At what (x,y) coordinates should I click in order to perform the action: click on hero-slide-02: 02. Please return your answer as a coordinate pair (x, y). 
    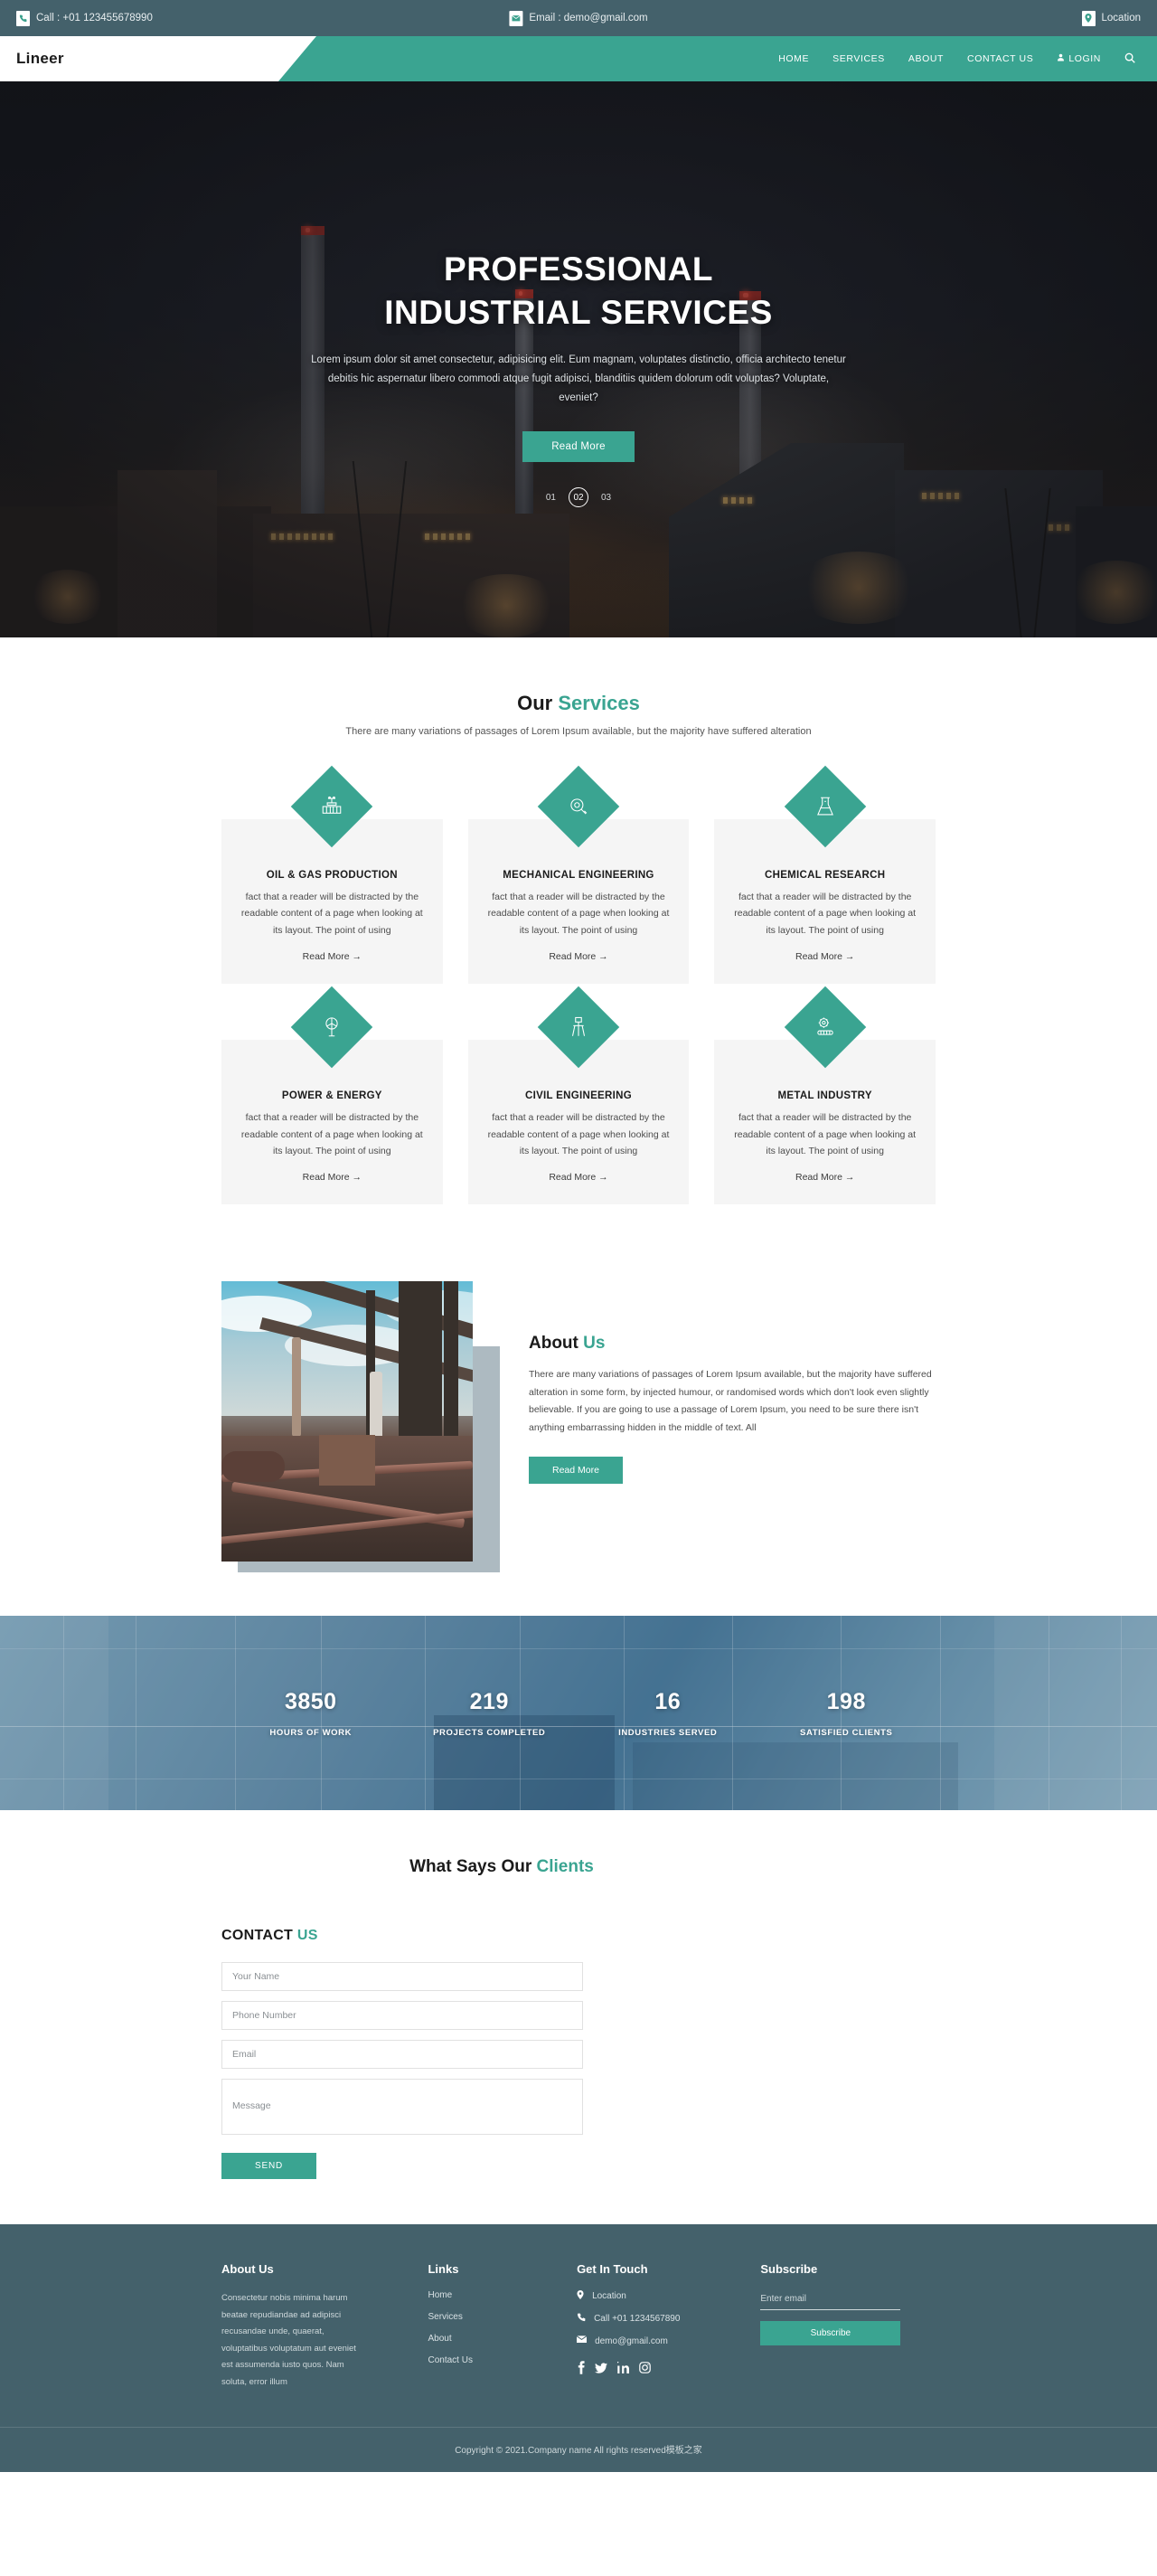
    Looking at the image, I should click on (578, 497).